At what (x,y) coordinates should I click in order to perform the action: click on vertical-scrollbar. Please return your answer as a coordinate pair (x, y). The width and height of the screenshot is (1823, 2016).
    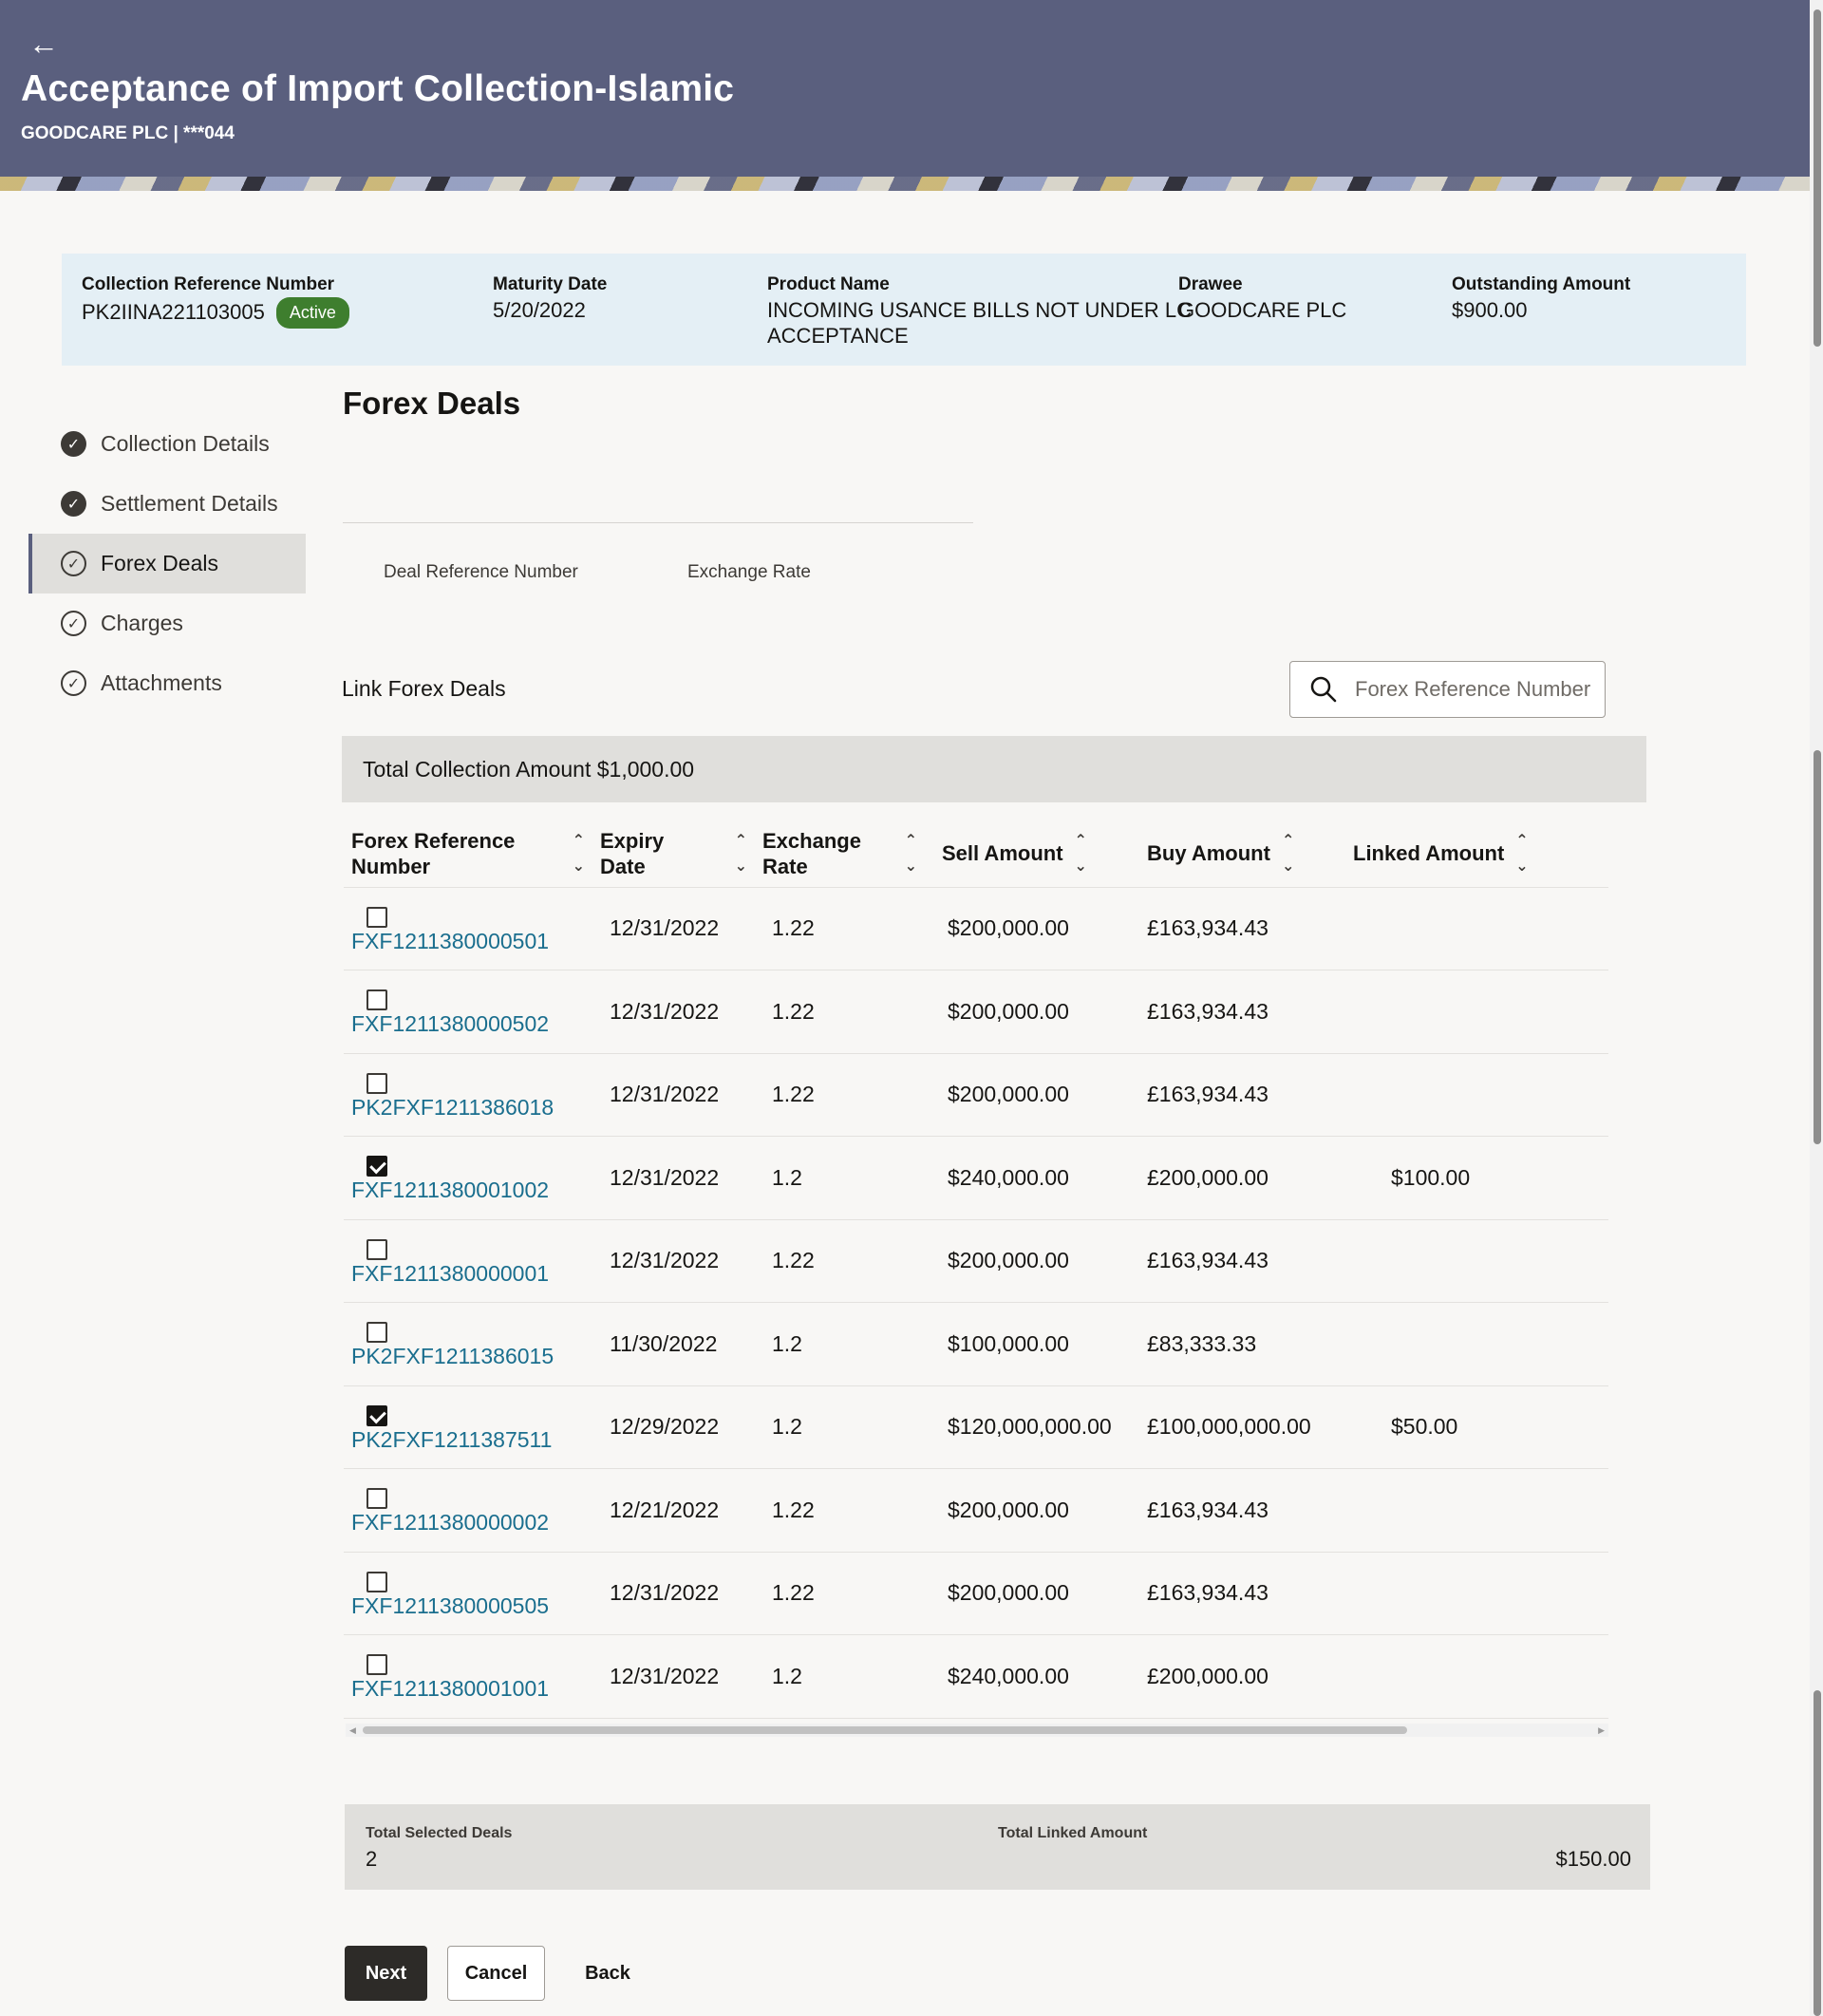
    Looking at the image, I should click on (1816, 1008).